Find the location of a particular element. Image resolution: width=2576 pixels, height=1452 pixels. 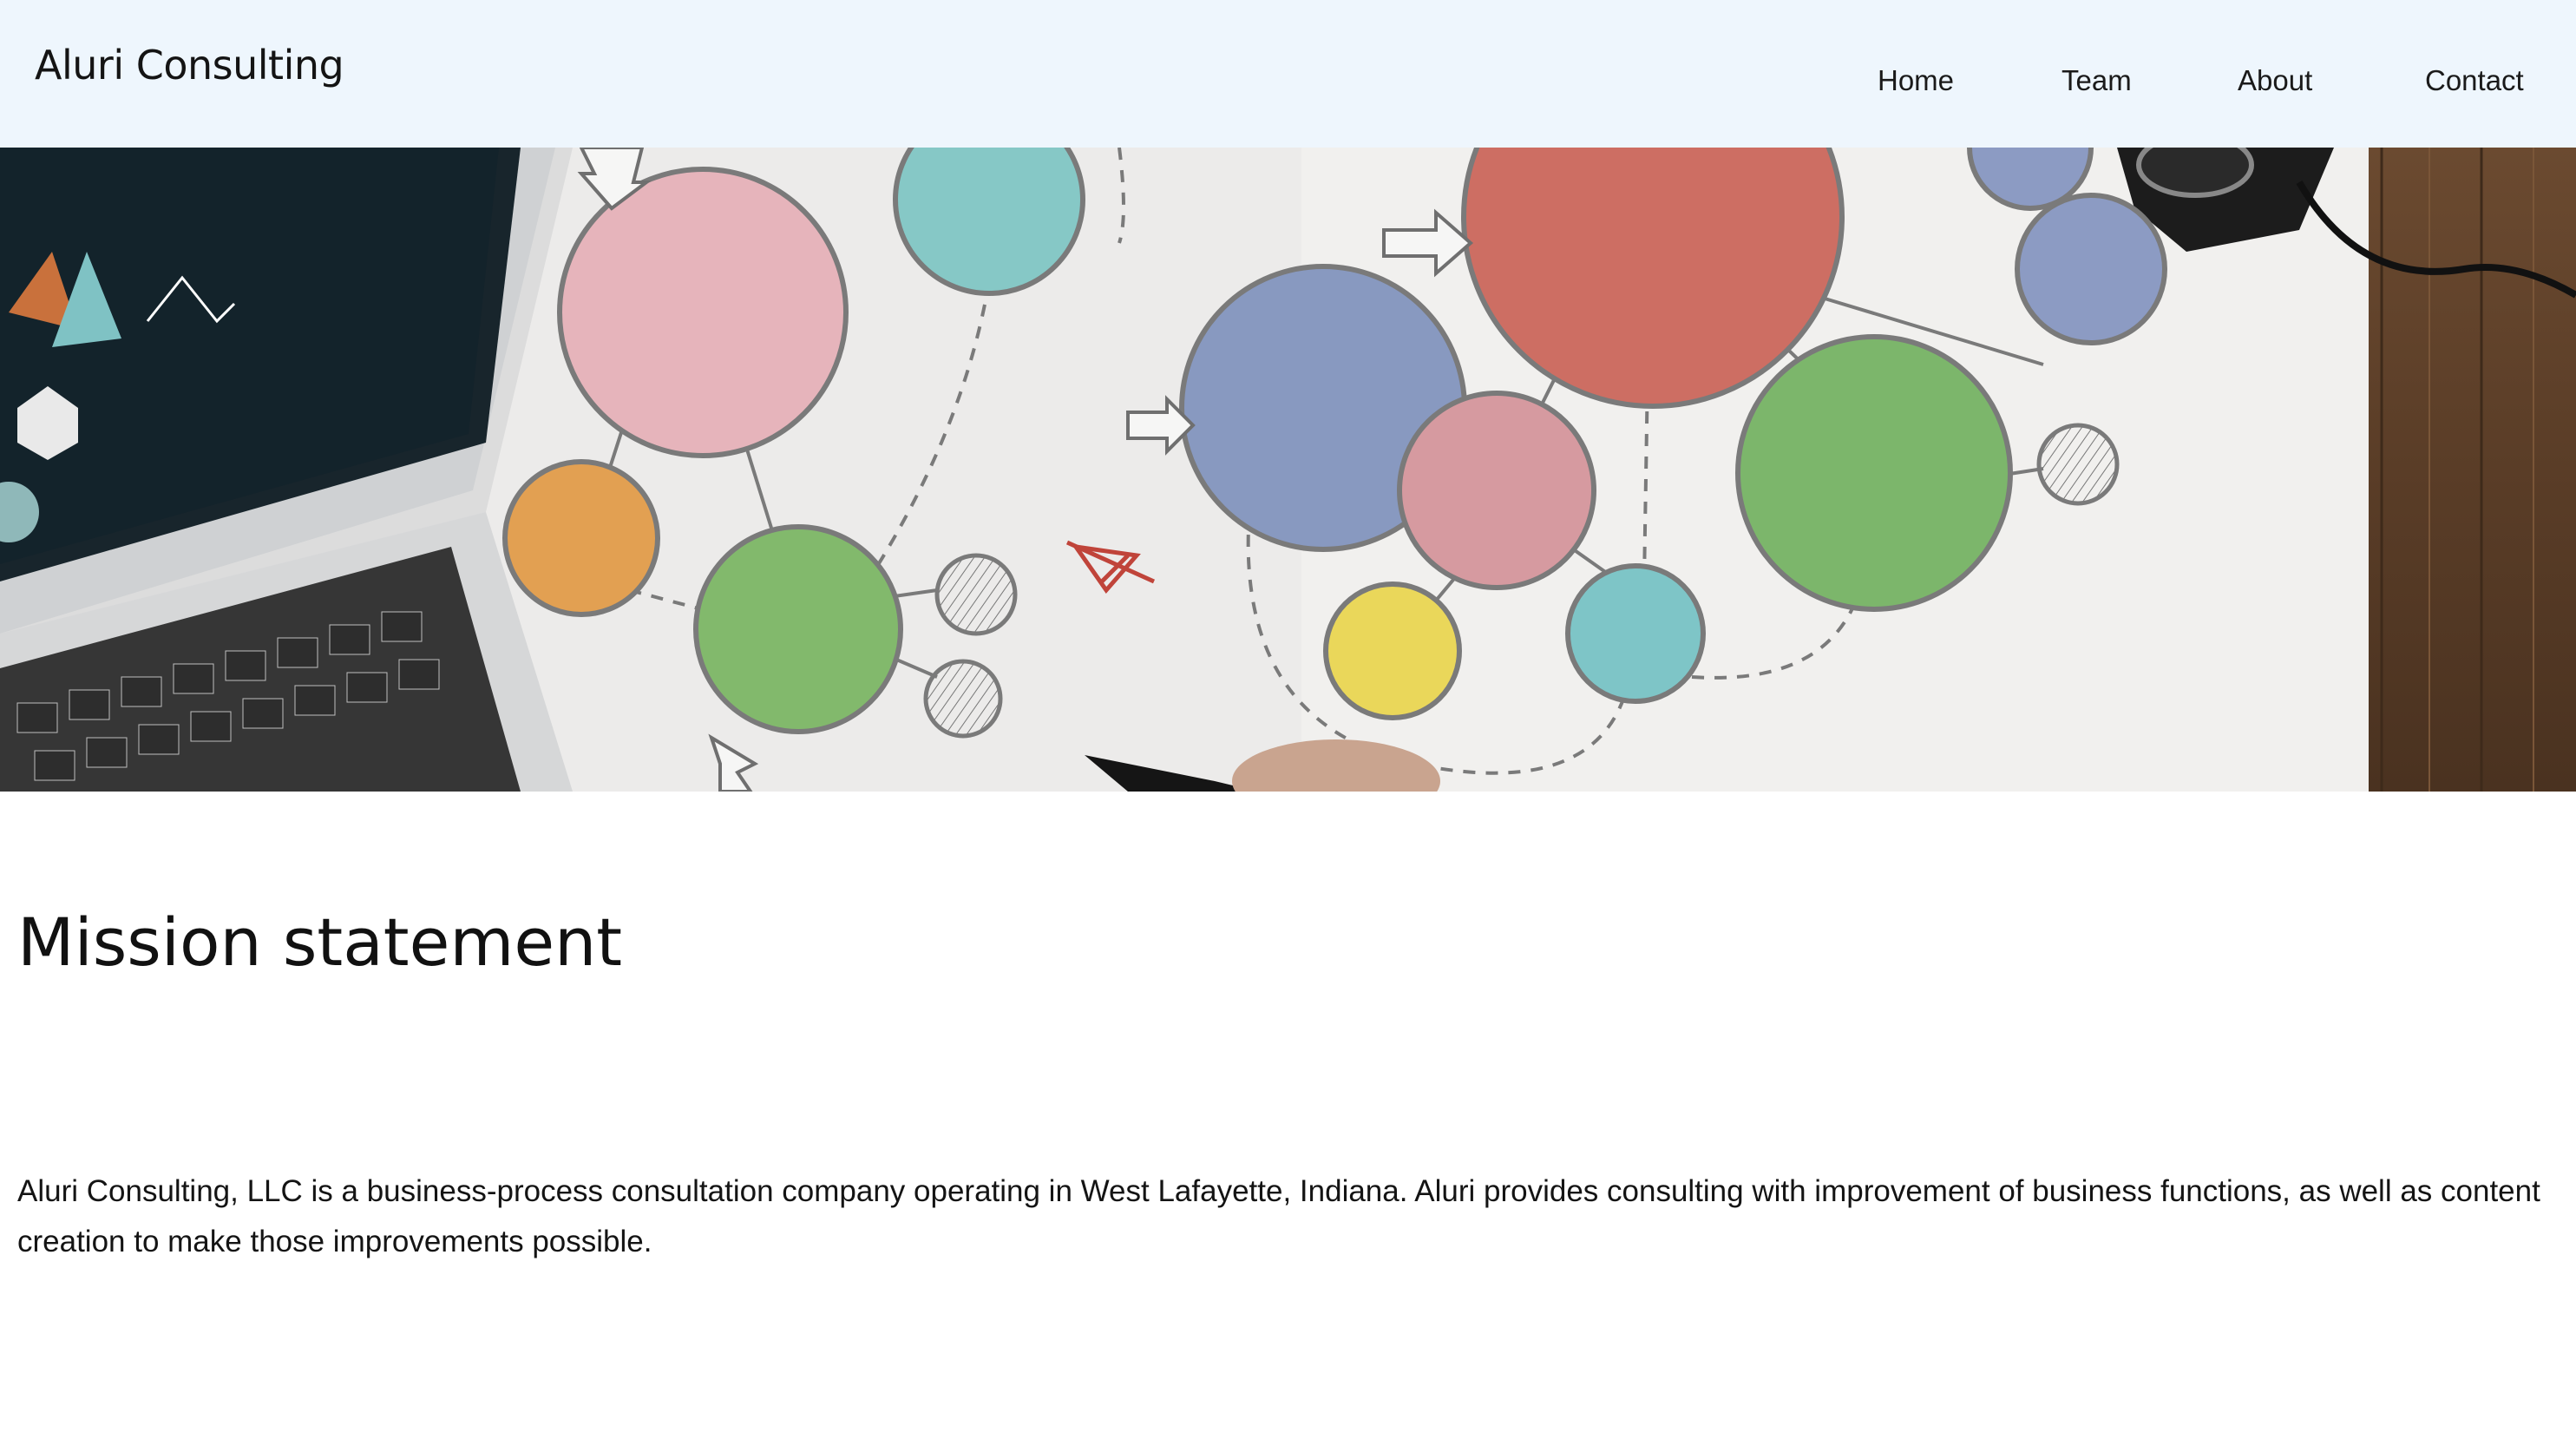

nav-link-home: Home is located at coordinates (1916, 81).